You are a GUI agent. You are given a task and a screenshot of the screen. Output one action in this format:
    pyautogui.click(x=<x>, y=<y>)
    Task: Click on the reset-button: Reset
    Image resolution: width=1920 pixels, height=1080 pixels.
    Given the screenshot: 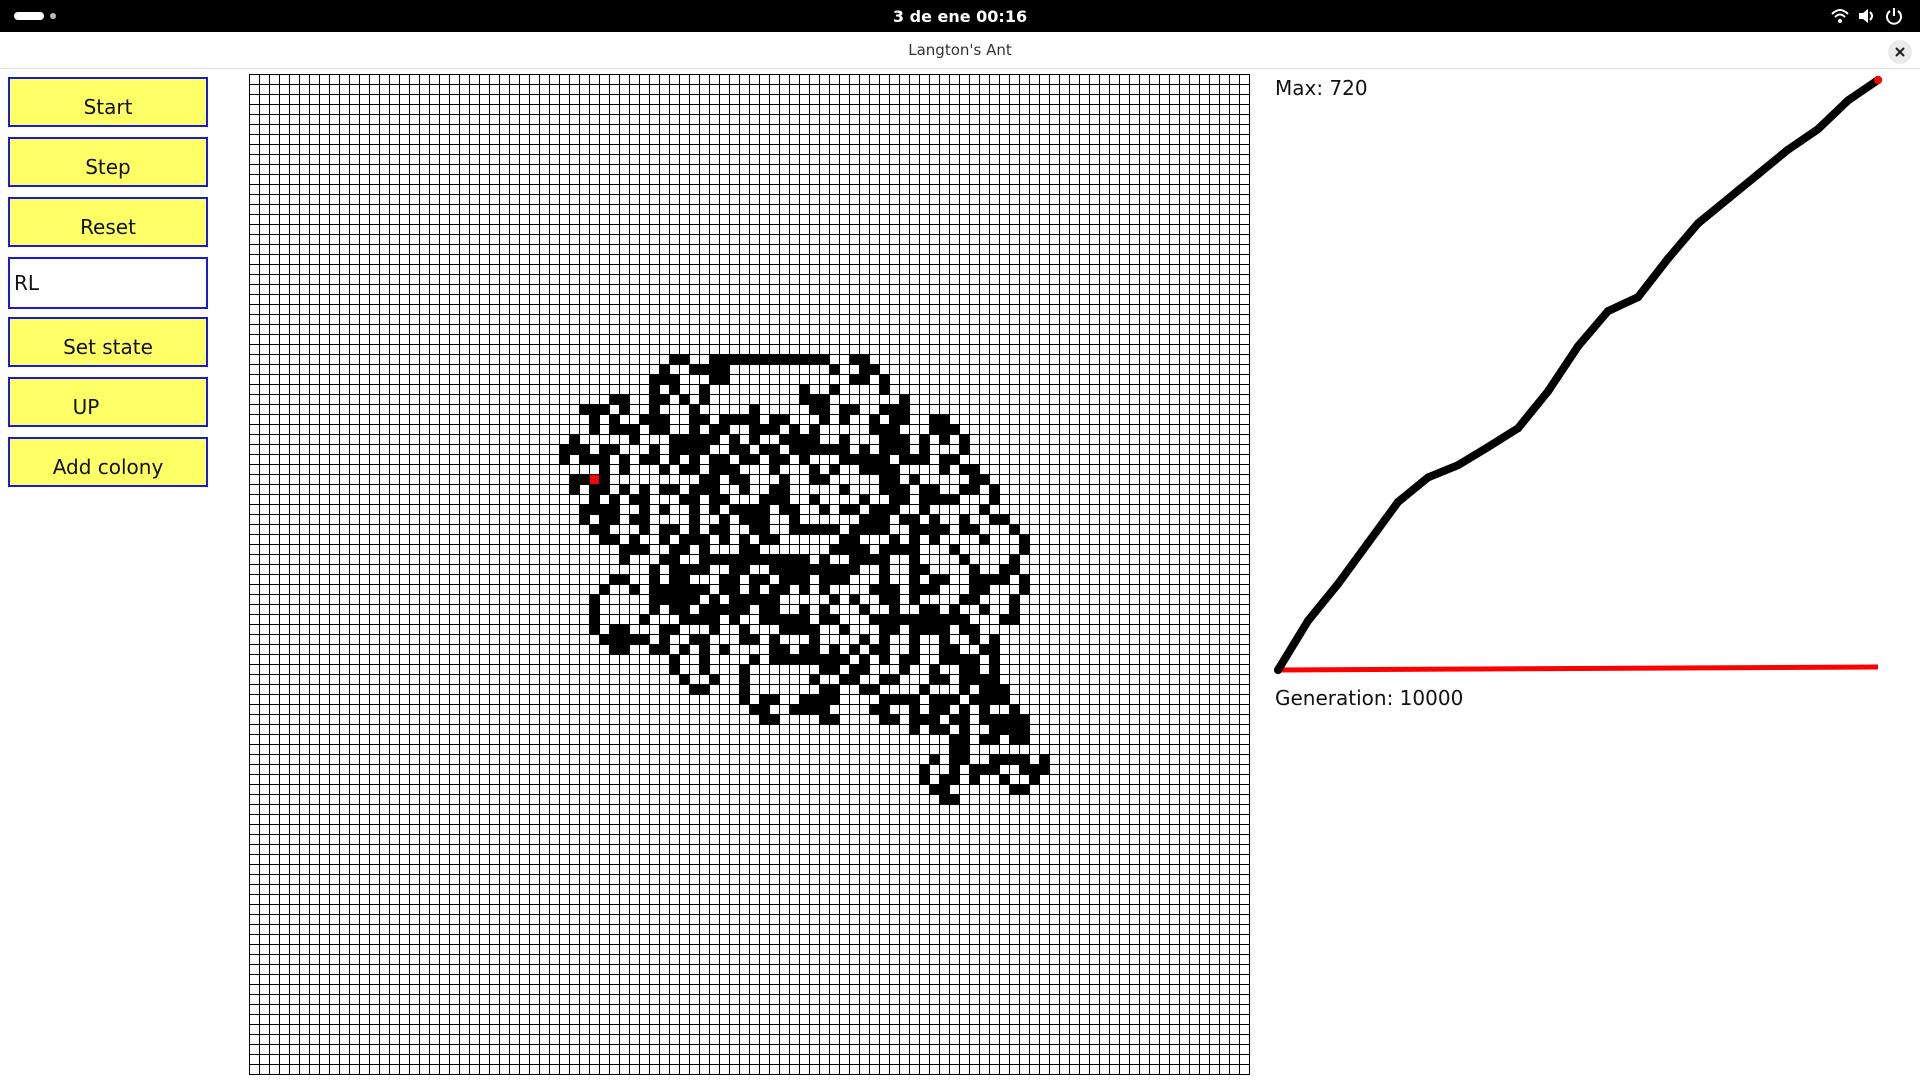 What is the action you would take?
    pyautogui.click(x=108, y=222)
    